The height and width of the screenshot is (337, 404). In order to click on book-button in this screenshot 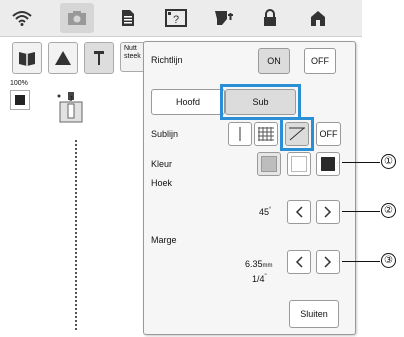, I will do `click(27, 58)`.